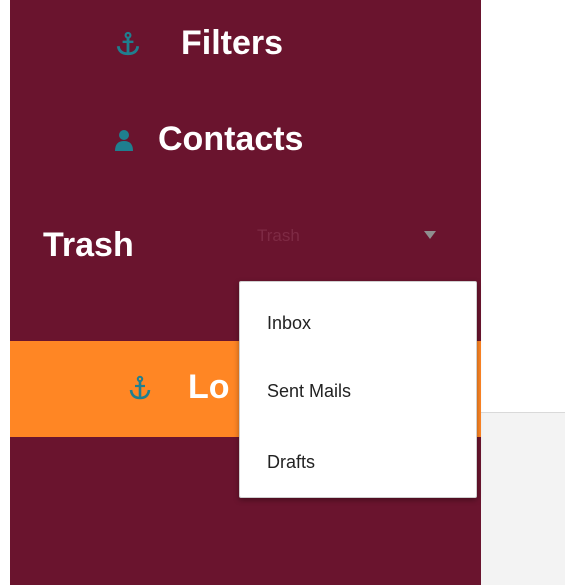 The width and height of the screenshot is (565, 585). Describe the element at coordinates (309, 391) in the screenshot. I see `dropdown-option-sent-mails: Sent Mails` at that location.